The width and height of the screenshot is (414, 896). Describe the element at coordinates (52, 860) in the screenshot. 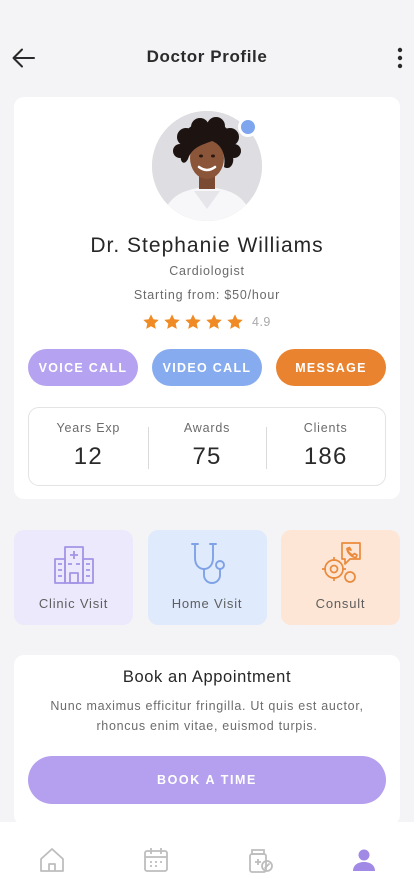

I see `home-icon` at that location.